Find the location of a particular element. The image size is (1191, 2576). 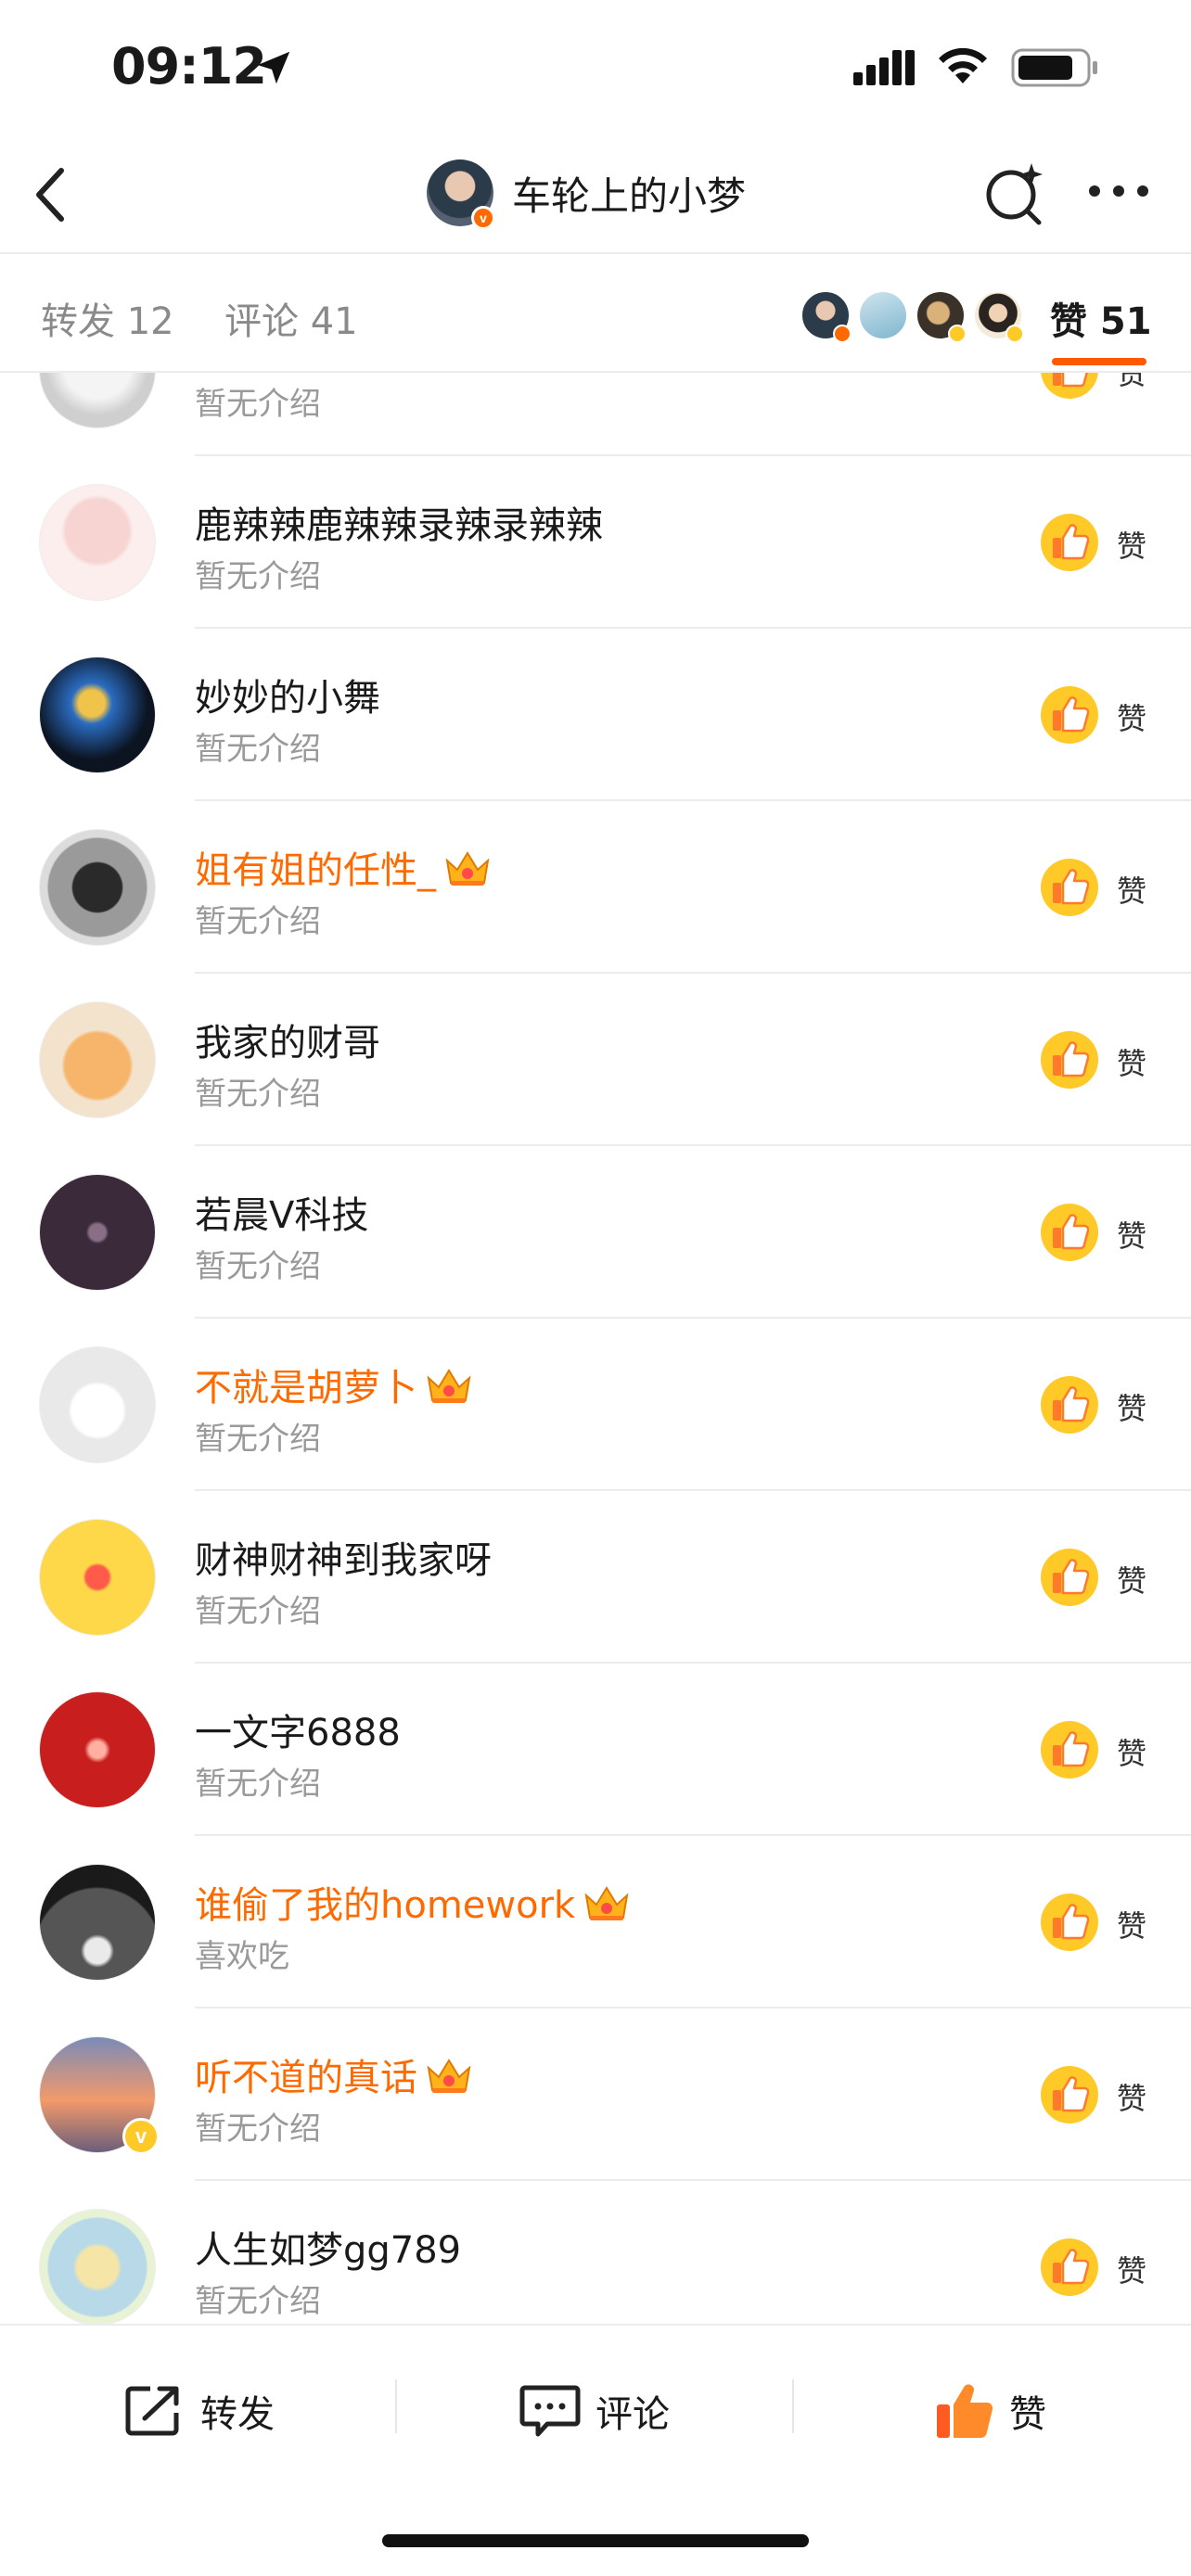

search-icon is located at coordinates (1014, 192).